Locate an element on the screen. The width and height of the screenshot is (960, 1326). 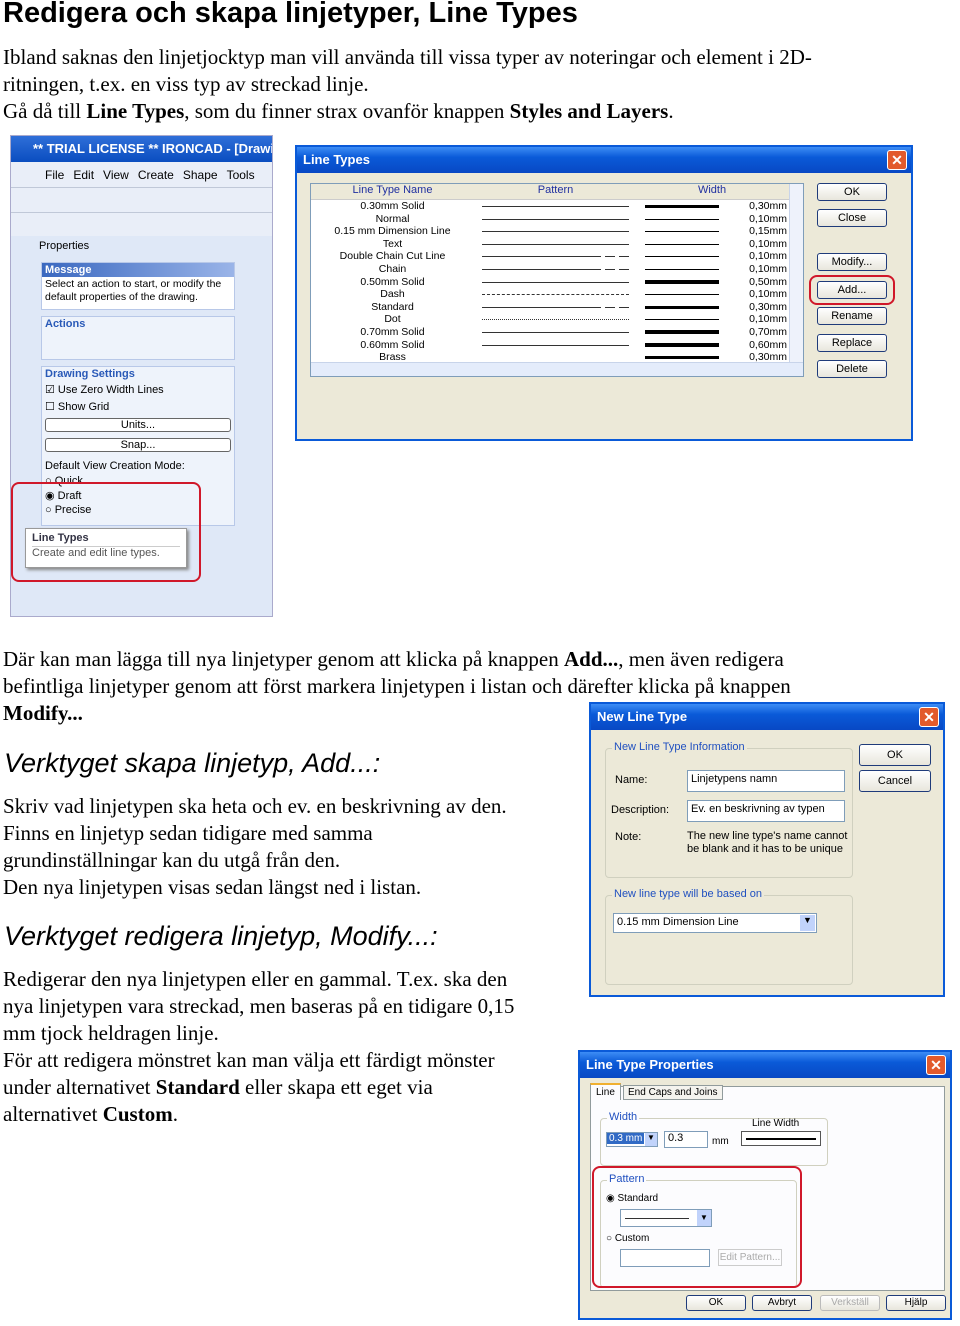
table-row: Text 0,10mm is located at coordinates (557, 244).